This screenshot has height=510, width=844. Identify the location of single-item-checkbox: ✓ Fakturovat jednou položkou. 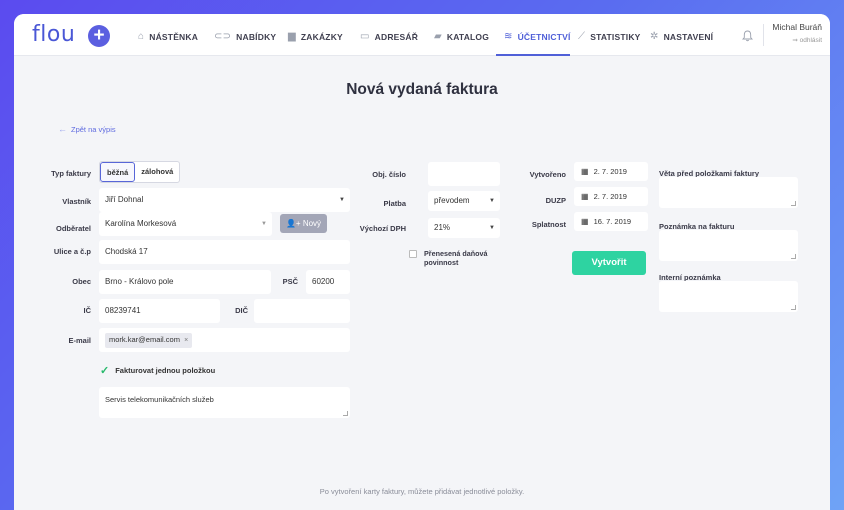
(157, 370).